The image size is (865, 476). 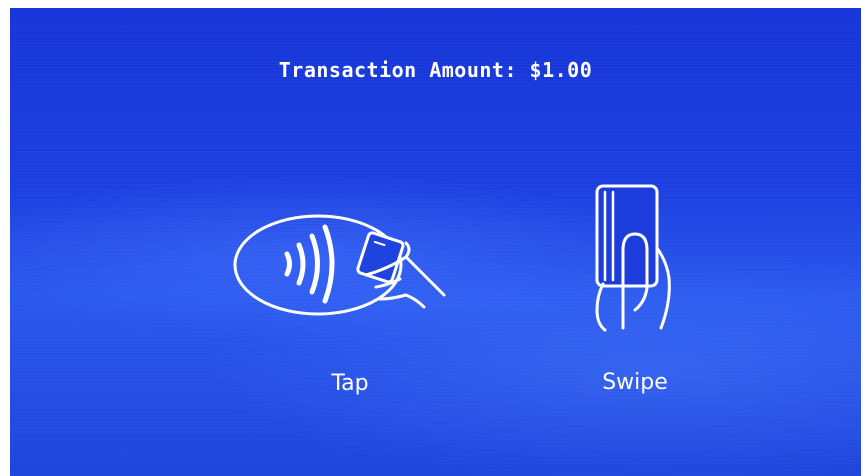 I want to click on transaction-amount: Transaction Amount: $1.00, so click(x=435, y=70).